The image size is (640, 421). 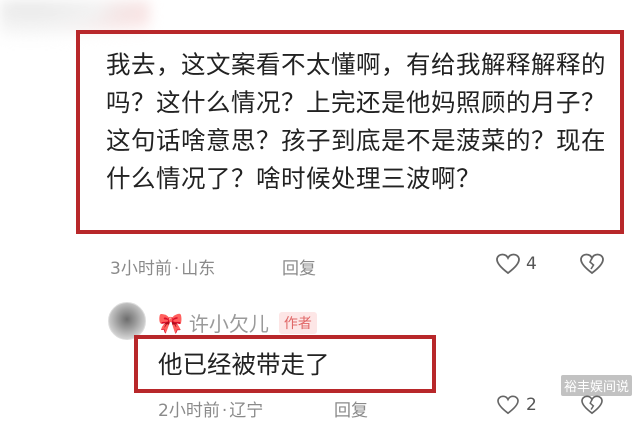 I want to click on reply-reply-button: 回复, so click(x=351, y=408).